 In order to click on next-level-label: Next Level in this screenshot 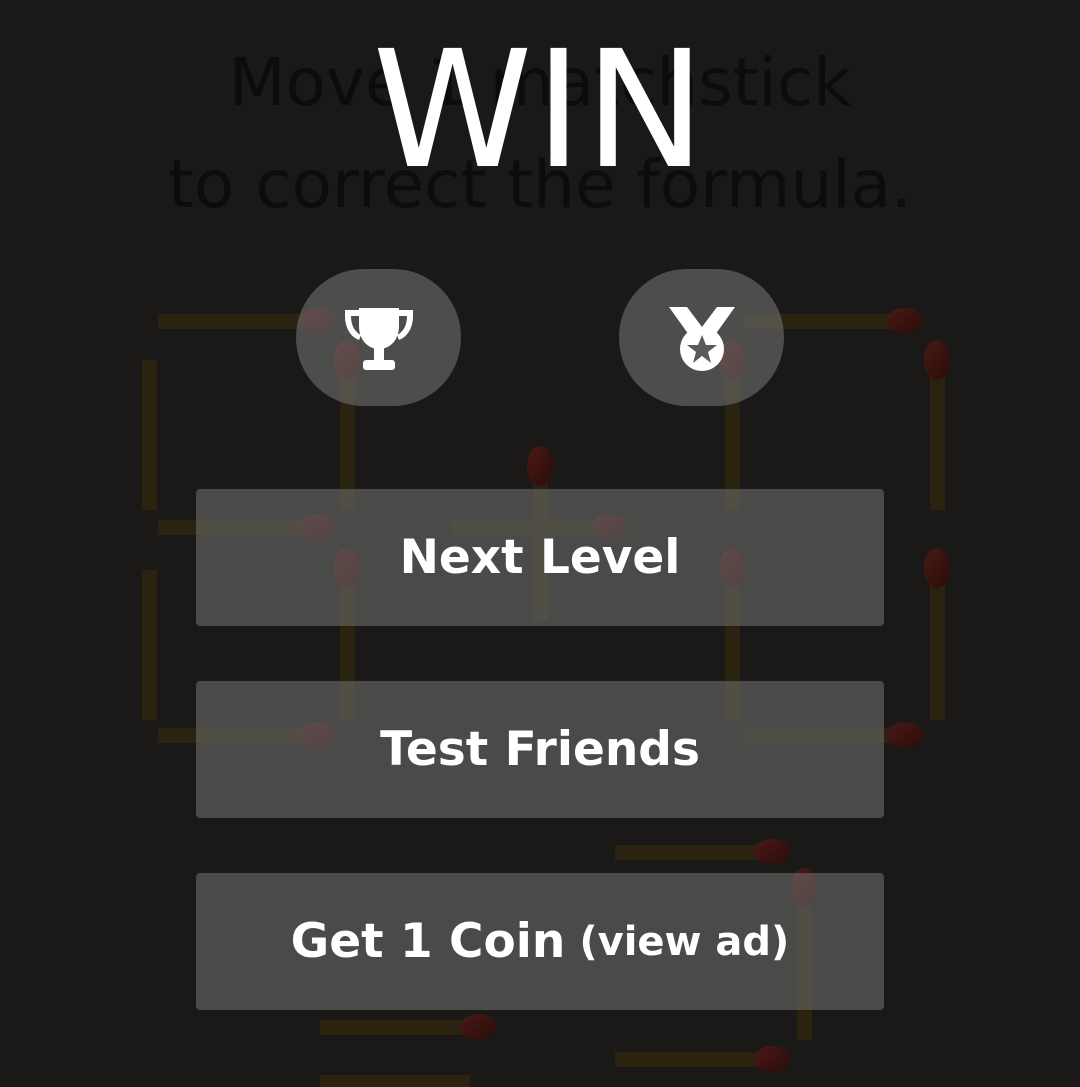, I will do `click(540, 557)`.